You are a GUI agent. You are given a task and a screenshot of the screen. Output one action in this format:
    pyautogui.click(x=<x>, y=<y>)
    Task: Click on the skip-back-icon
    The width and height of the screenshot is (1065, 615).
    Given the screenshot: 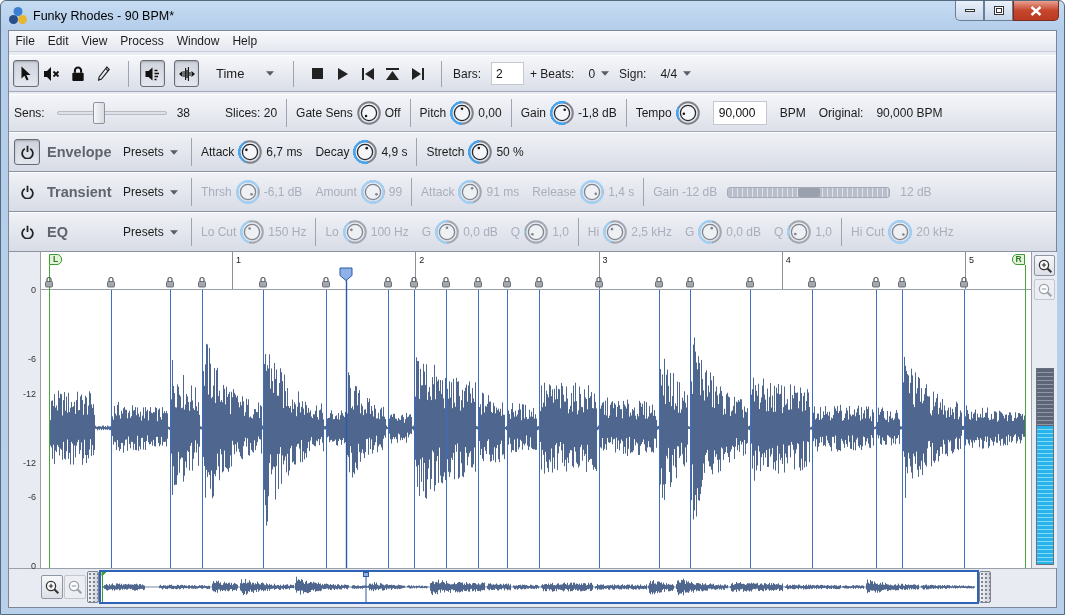 What is the action you would take?
    pyautogui.click(x=367, y=73)
    